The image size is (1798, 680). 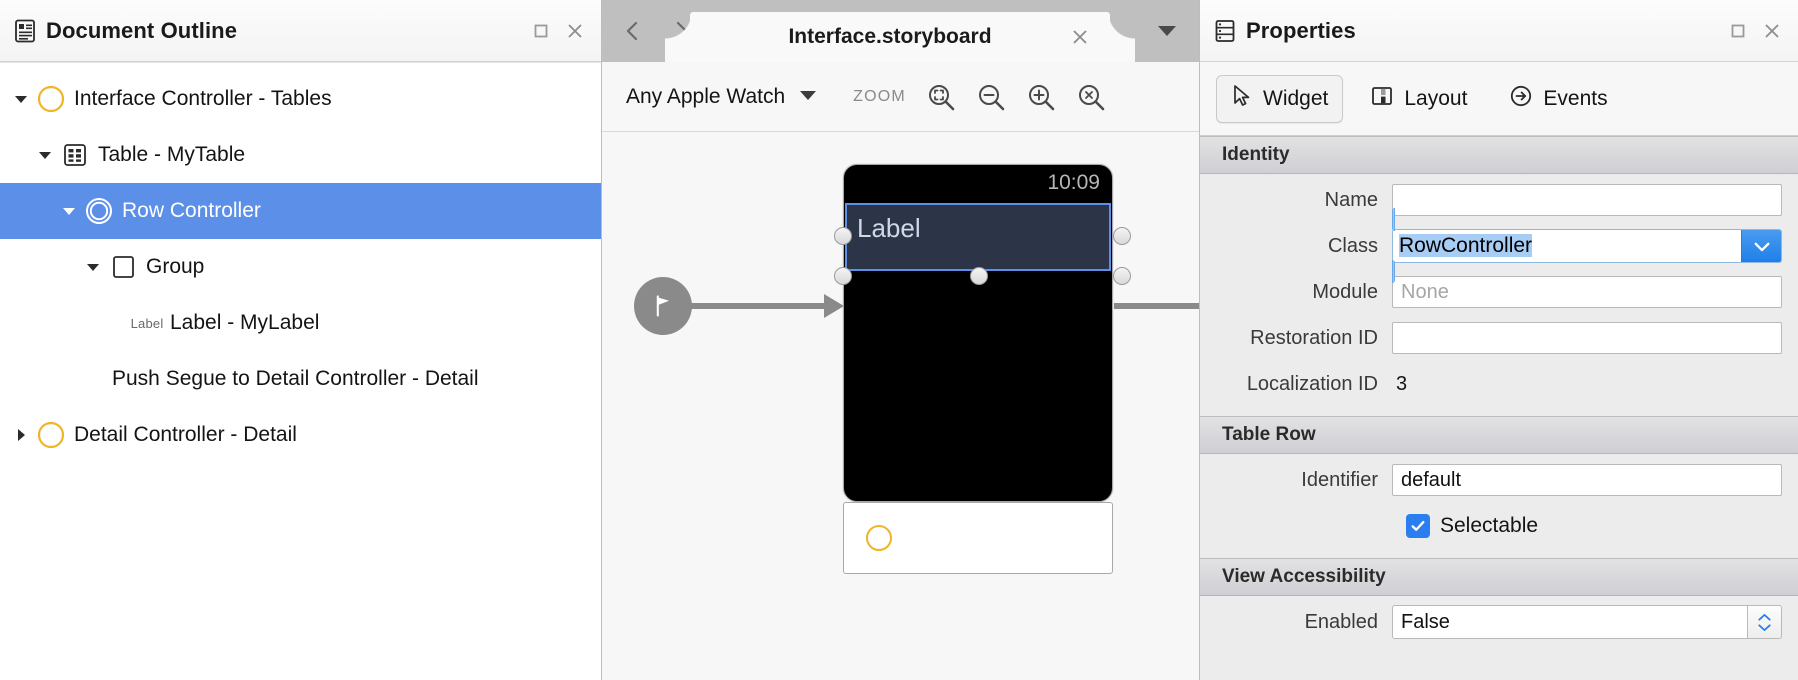 I want to click on identifier-input: default, so click(x=1587, y=480).